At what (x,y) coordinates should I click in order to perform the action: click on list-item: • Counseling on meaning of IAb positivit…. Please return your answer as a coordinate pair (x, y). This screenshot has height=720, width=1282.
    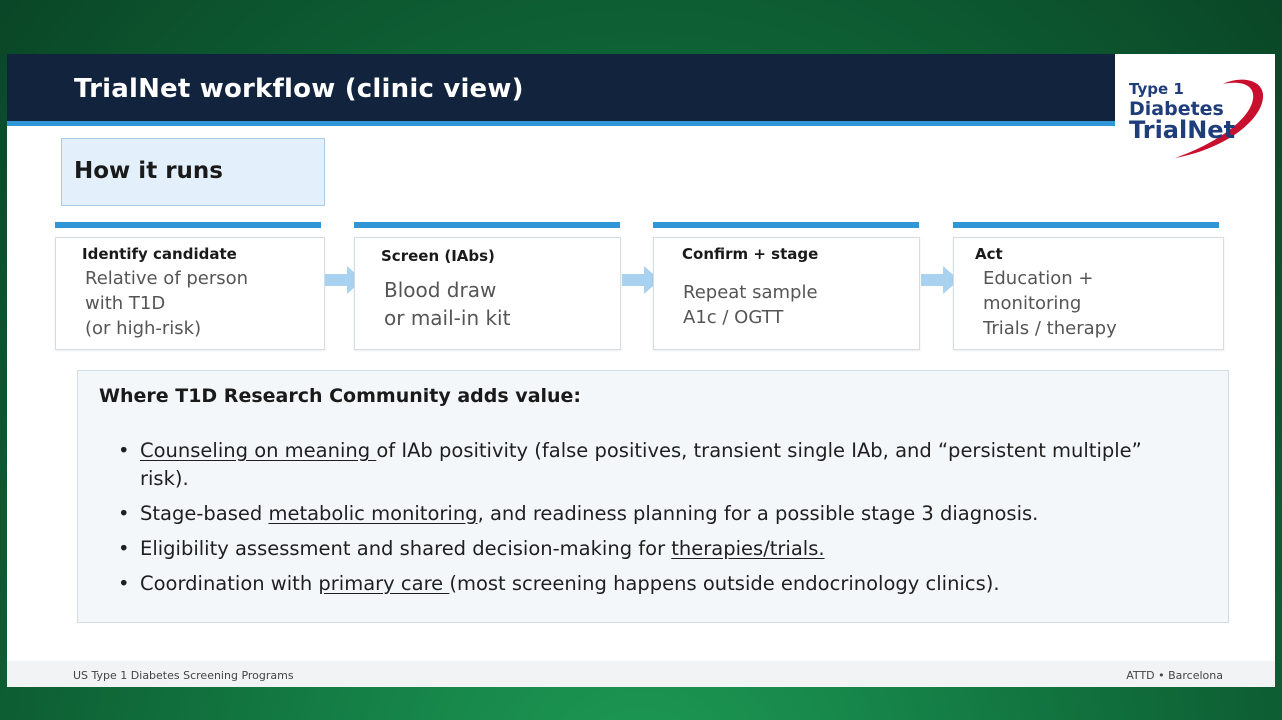
    Looking at the image, I should click on (656, 465).